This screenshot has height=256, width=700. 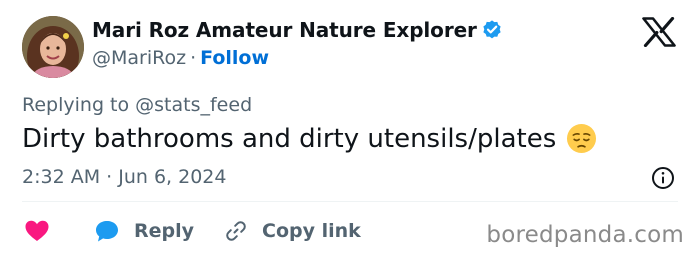 I want to click on like-button, so click(x=37, y=231).